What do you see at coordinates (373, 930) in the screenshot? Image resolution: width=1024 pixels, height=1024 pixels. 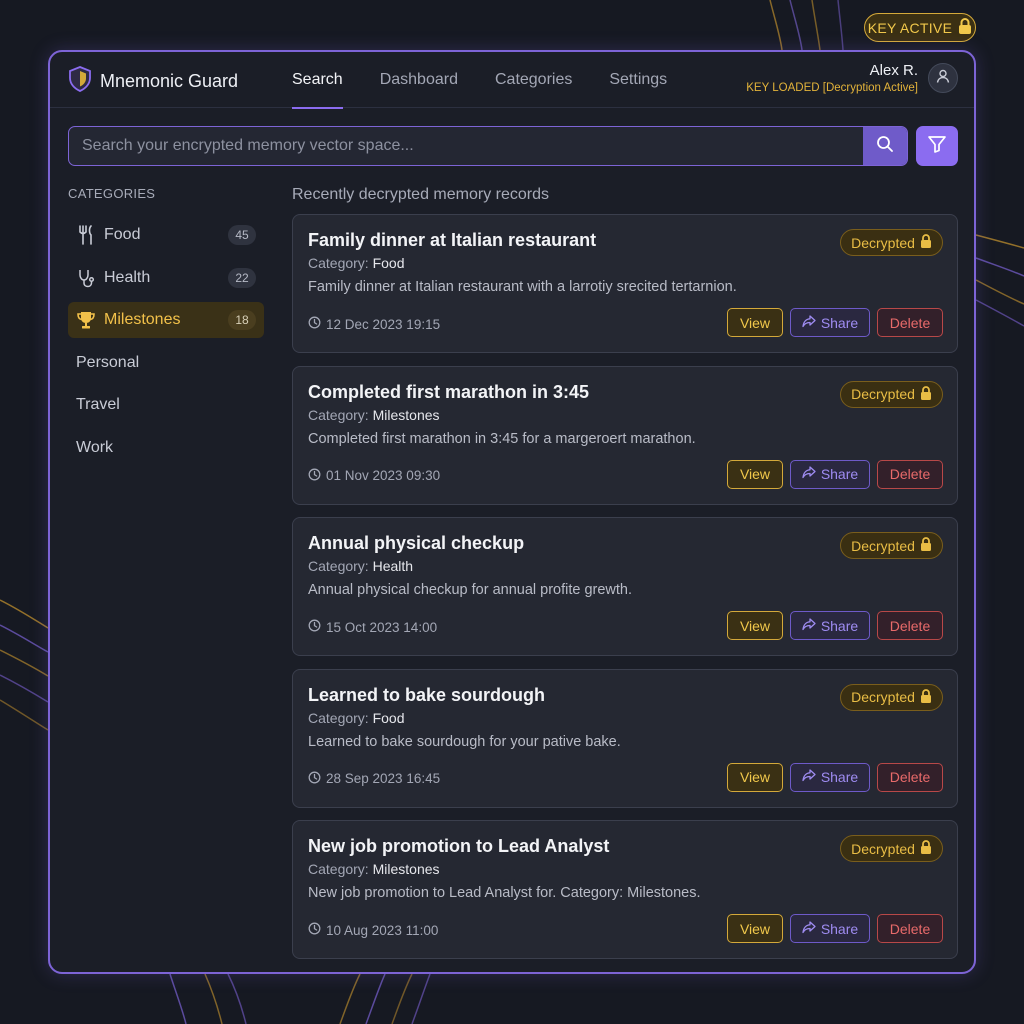 I see `record-timestamp: 10 Aug 2023 11:00` at bounding box center [373, 930].